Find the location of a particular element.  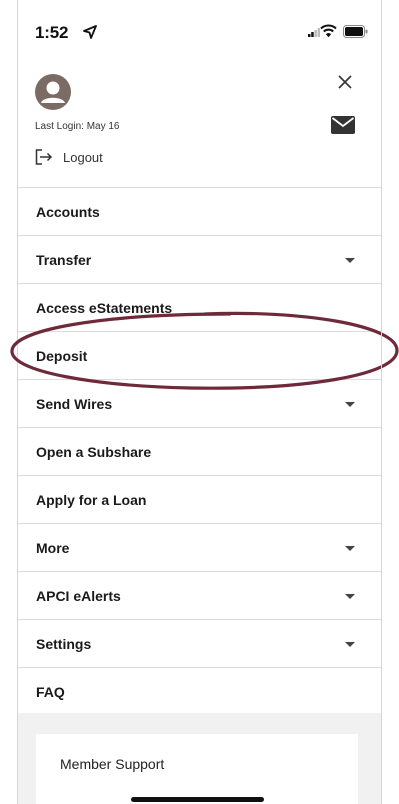

mail-icon is located at coordinates (343, 125).